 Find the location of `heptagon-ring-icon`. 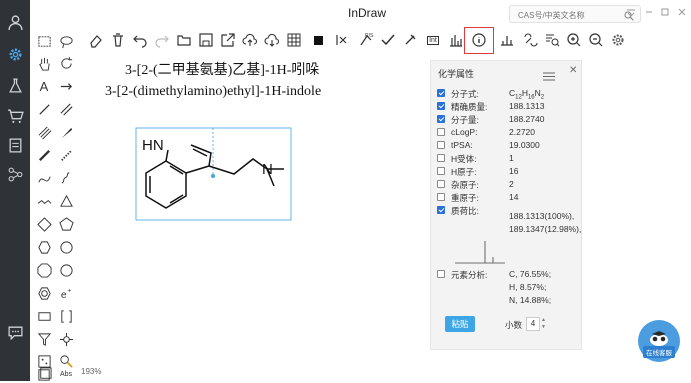

heptagon-ring-icon is located at coordinates (66, 247).